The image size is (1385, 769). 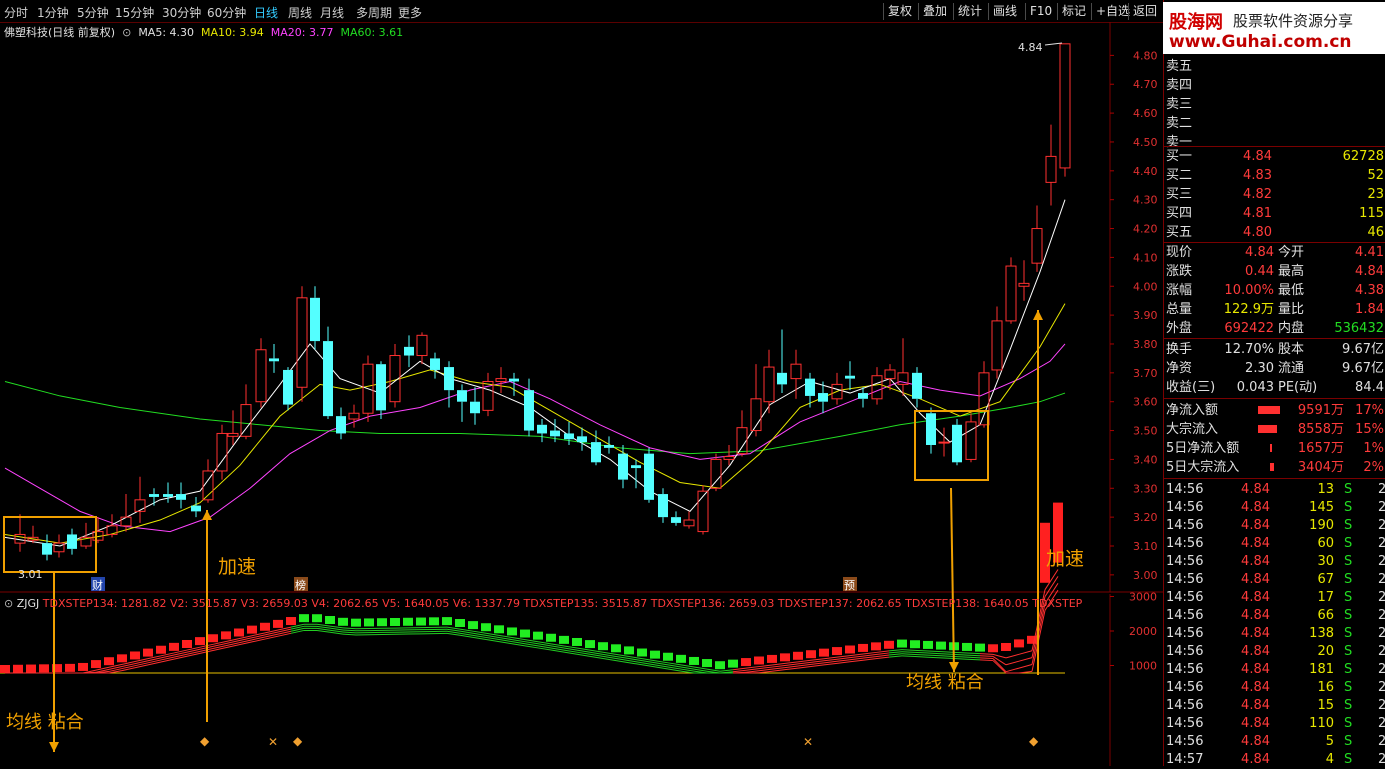 I want to click on period-tab-8: 月线, so click(x=332, y=12).